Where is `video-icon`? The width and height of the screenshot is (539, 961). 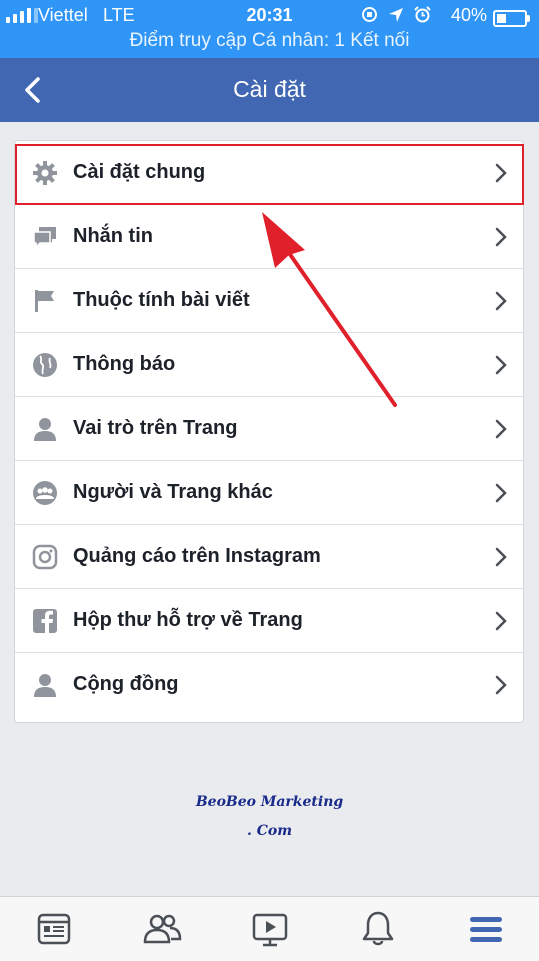 video-icon is located at coordinates (270, 929).